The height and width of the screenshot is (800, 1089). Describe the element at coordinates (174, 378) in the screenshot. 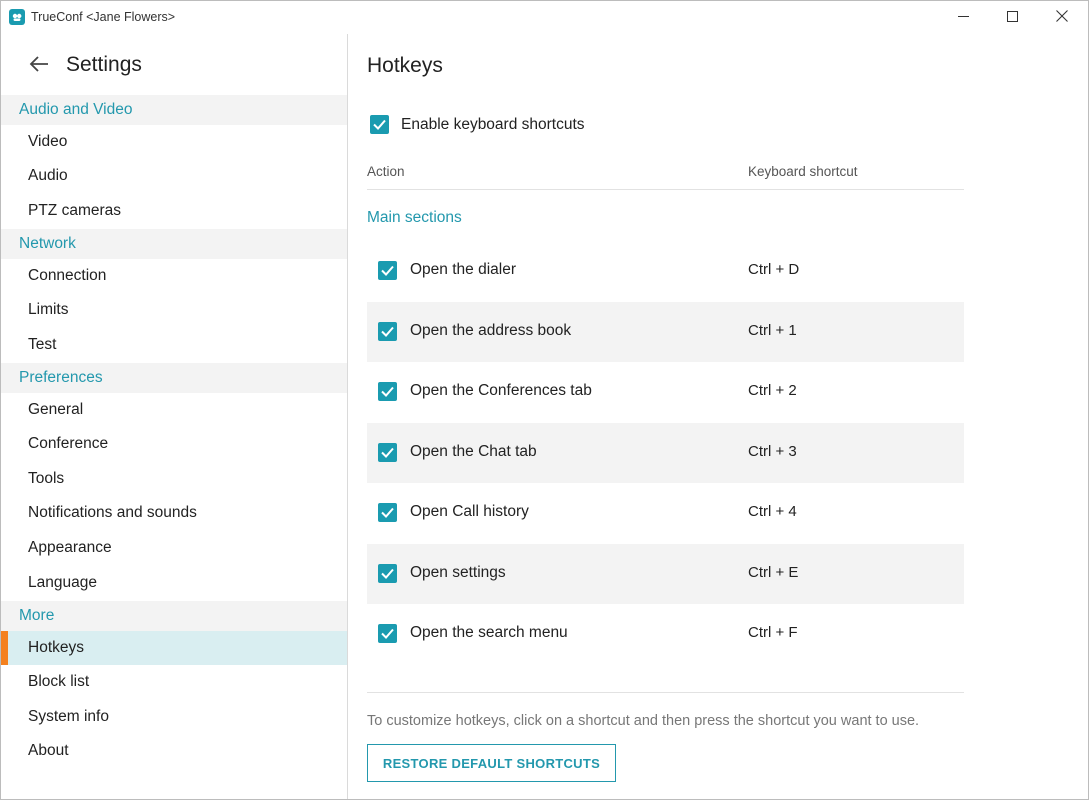

I see `section-preferences: Preferences` at that location.